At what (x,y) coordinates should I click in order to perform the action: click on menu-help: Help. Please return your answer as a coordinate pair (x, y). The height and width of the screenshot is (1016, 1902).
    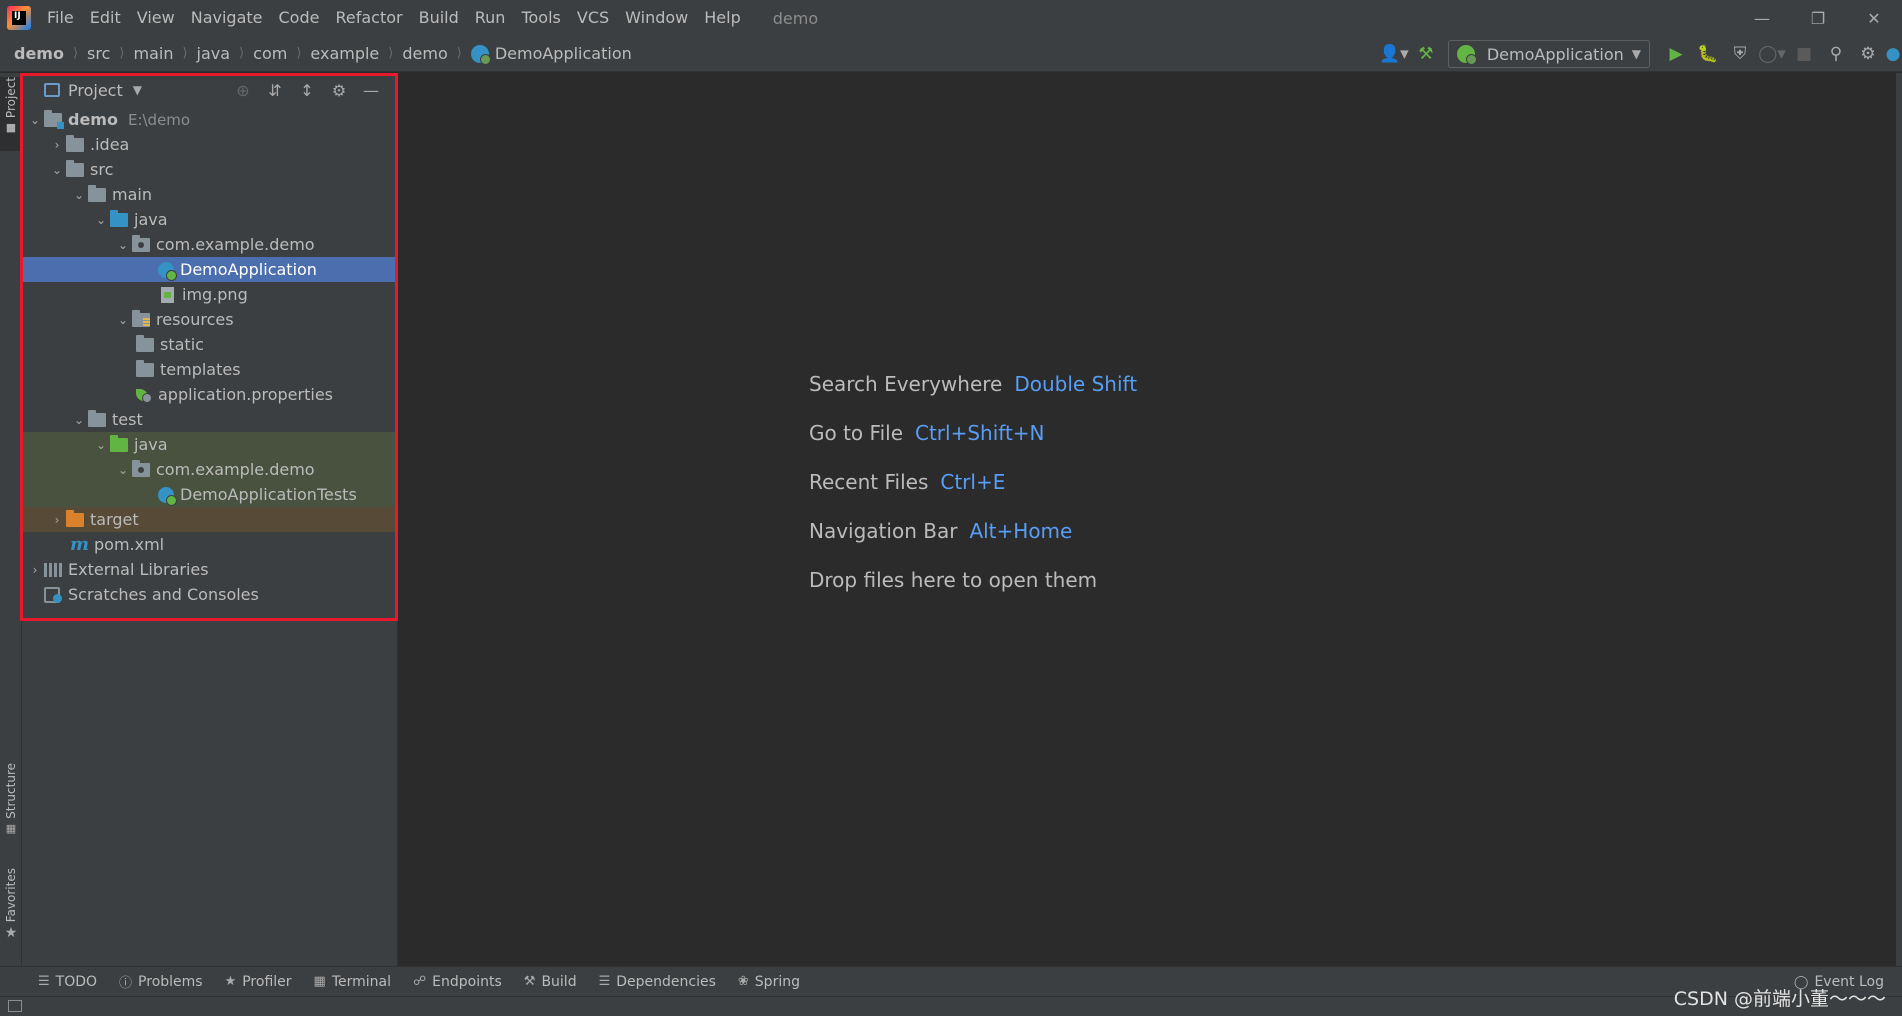
    Looking at the image, I should click on (722, 18).